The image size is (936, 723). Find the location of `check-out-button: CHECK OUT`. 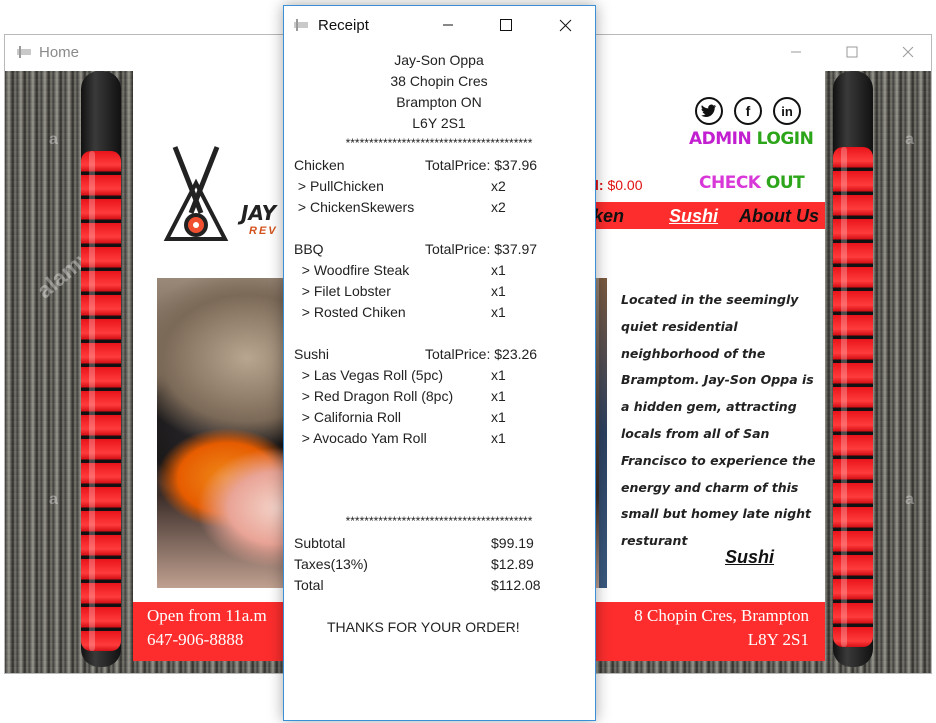

check-out-button: CHECK OUT is located at coordinates (752, 183).